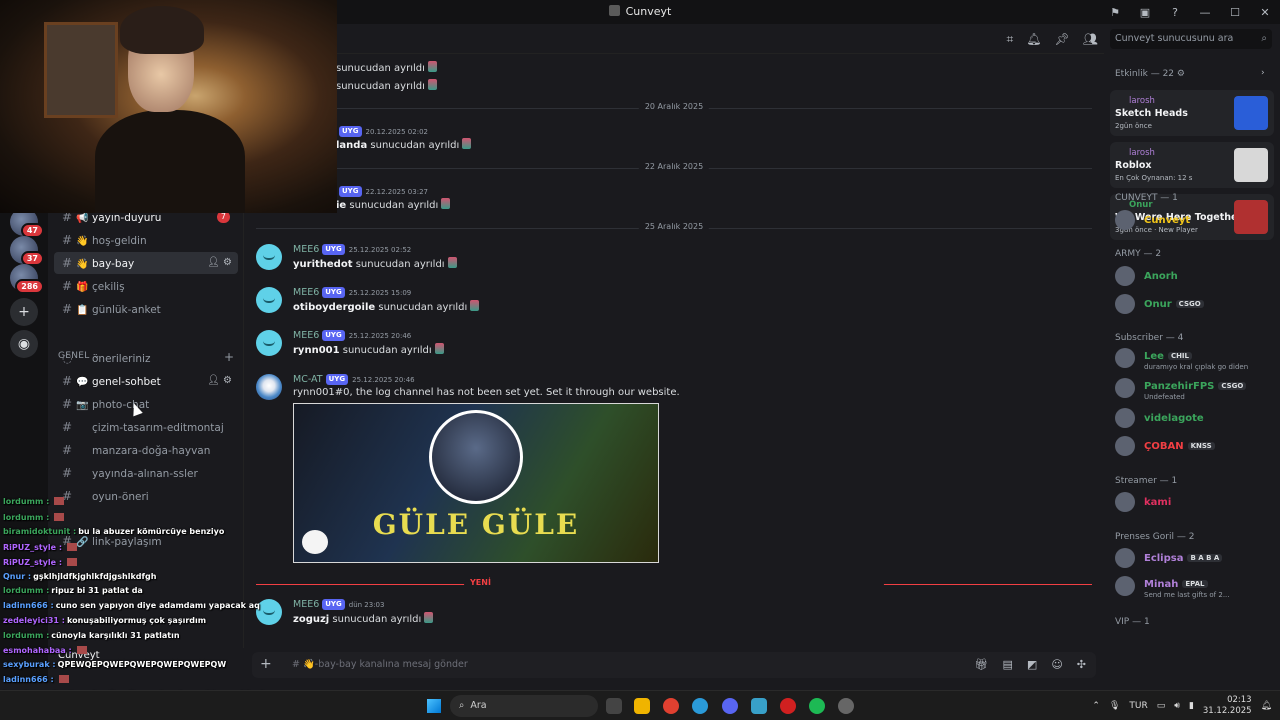 This screenshot has height=720, width=1280. Describe the element at coordinates (151, 451) in the screenshot. I see `channel-label: manzara-doğa-hayvan` at that location.